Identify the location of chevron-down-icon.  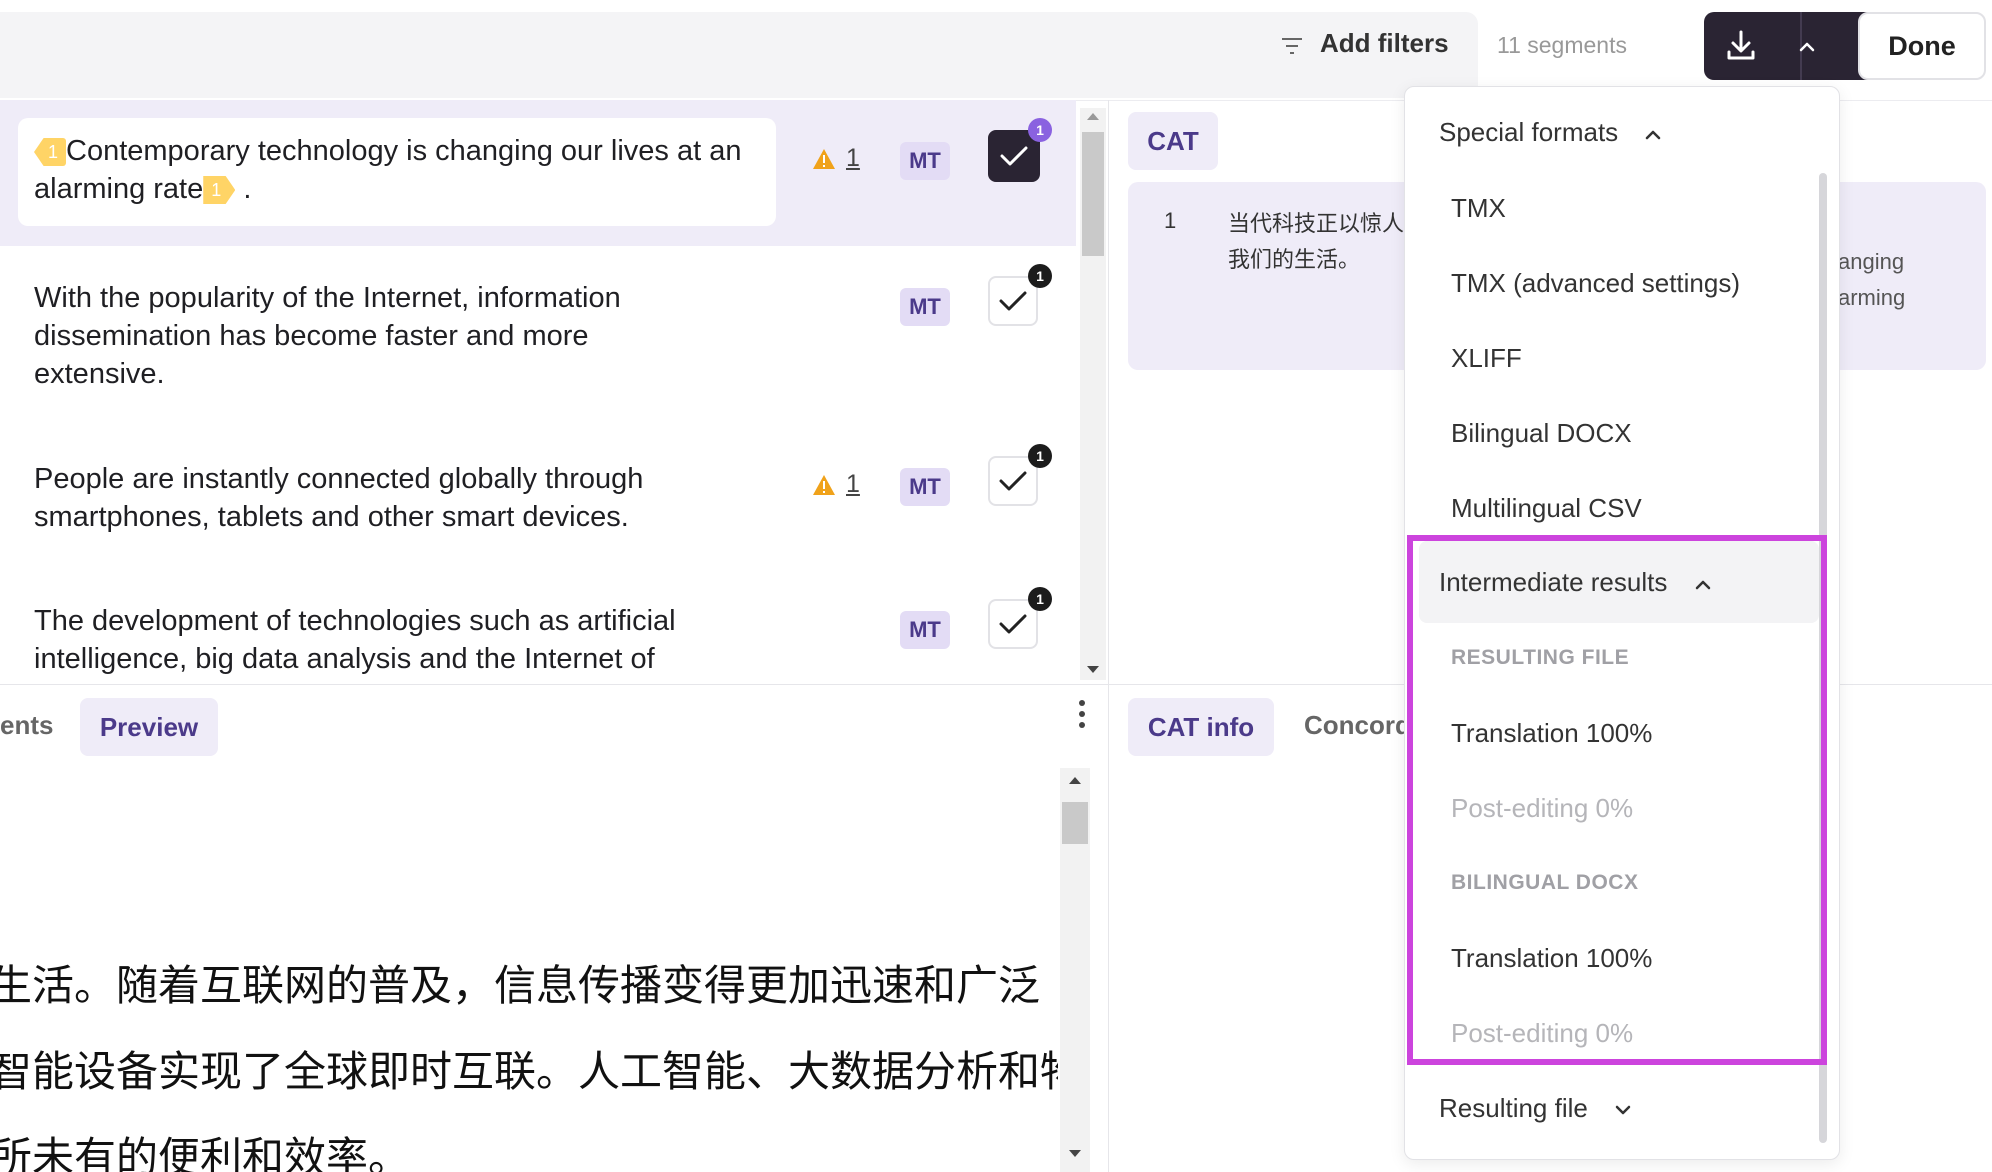
(1623, 1110).